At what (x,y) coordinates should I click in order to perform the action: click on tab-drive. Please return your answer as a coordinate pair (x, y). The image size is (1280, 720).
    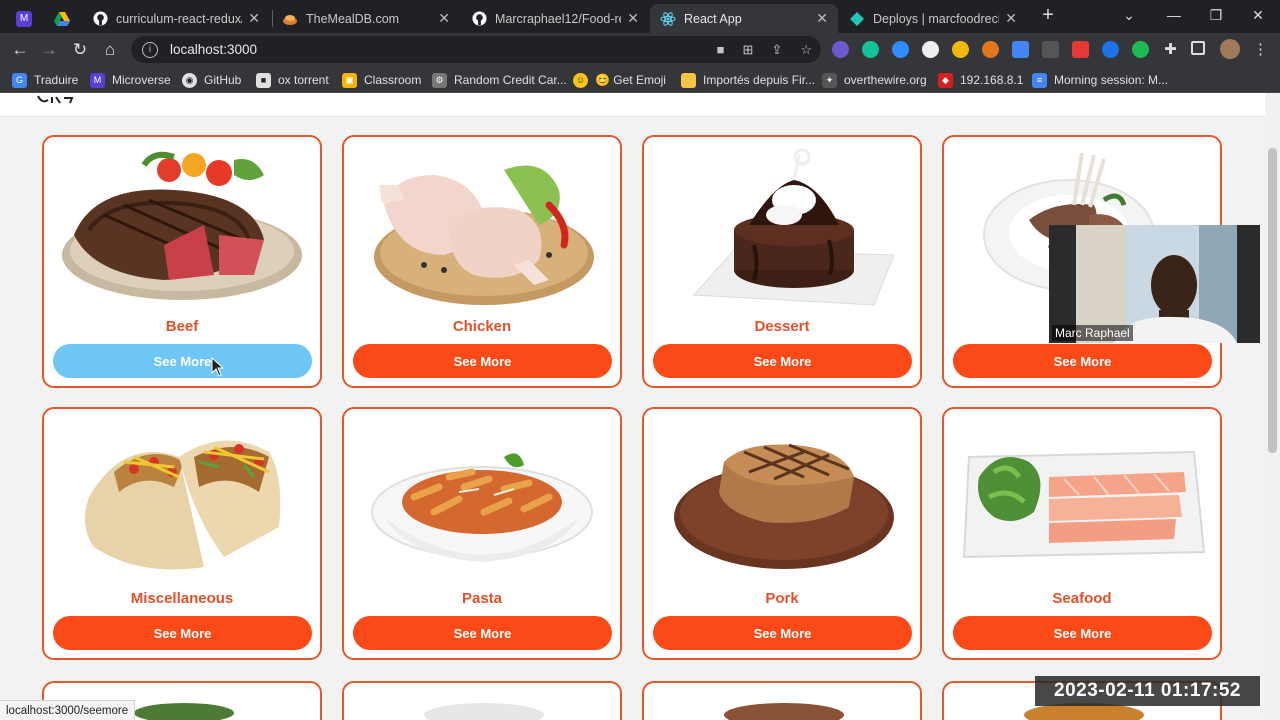
    Looking at the image, I should click on (62, 18).